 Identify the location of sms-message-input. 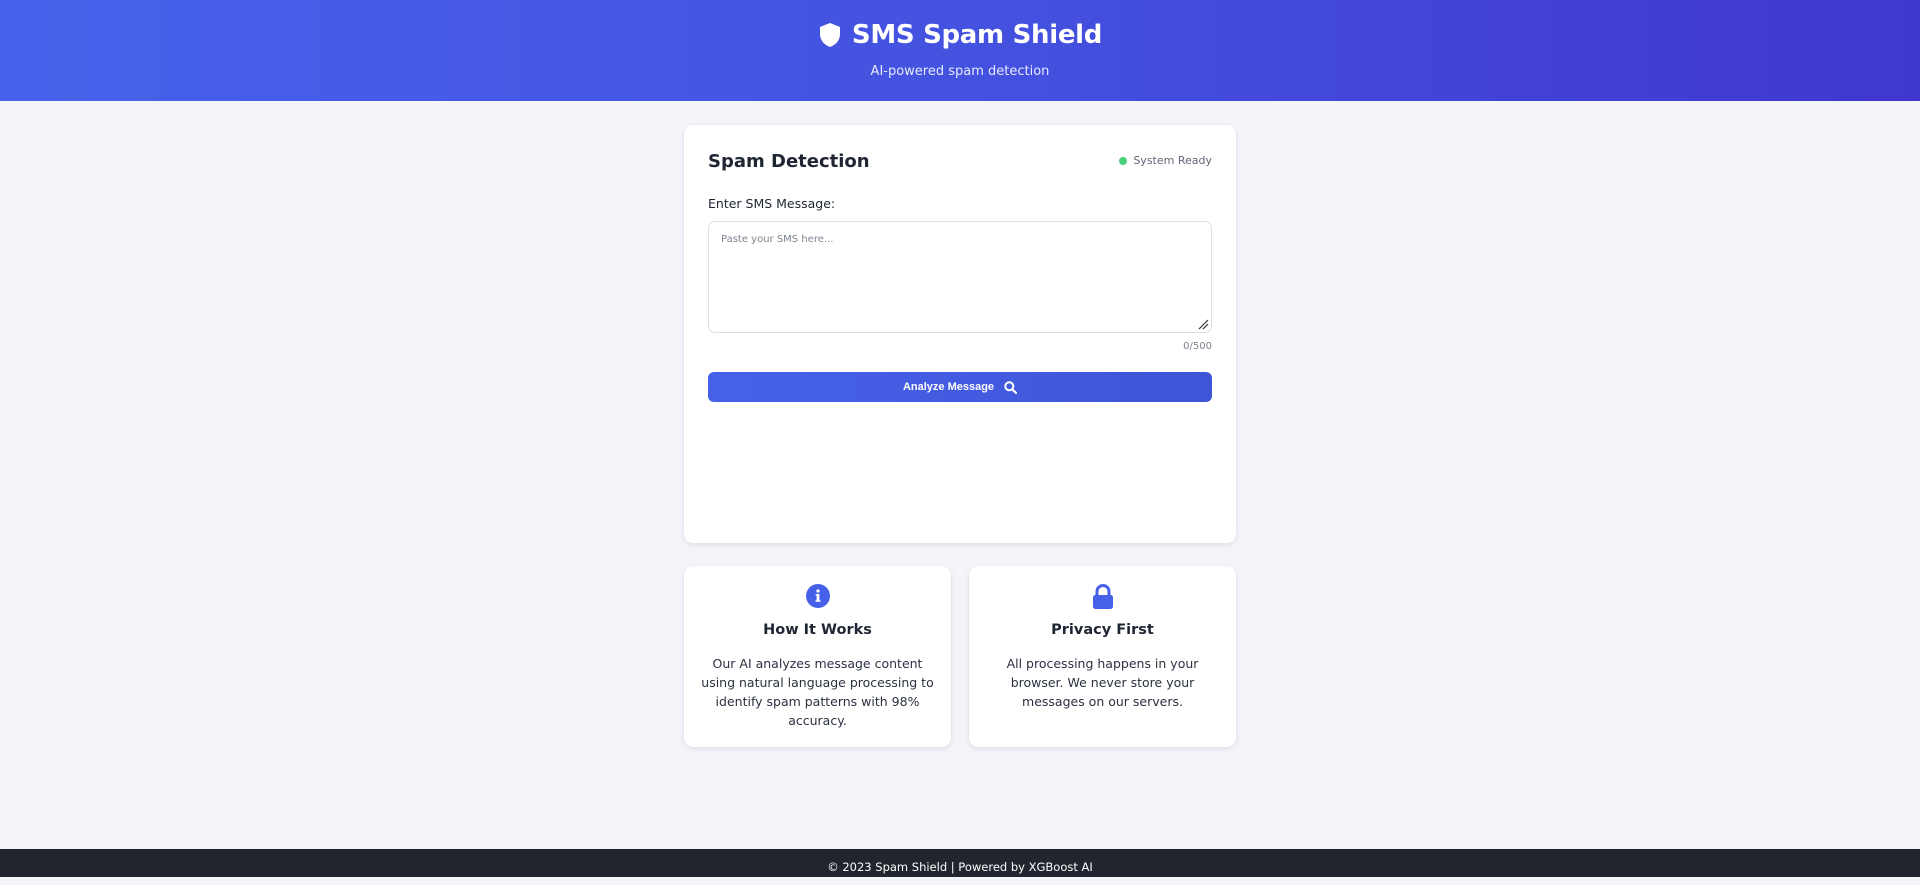
(960, 277).